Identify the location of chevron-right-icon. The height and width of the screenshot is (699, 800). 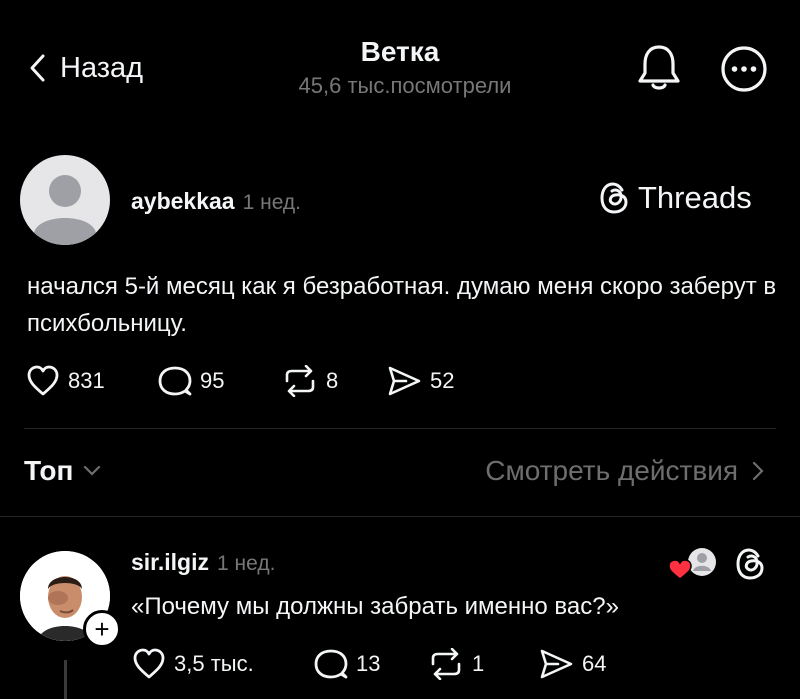
(758, 471).